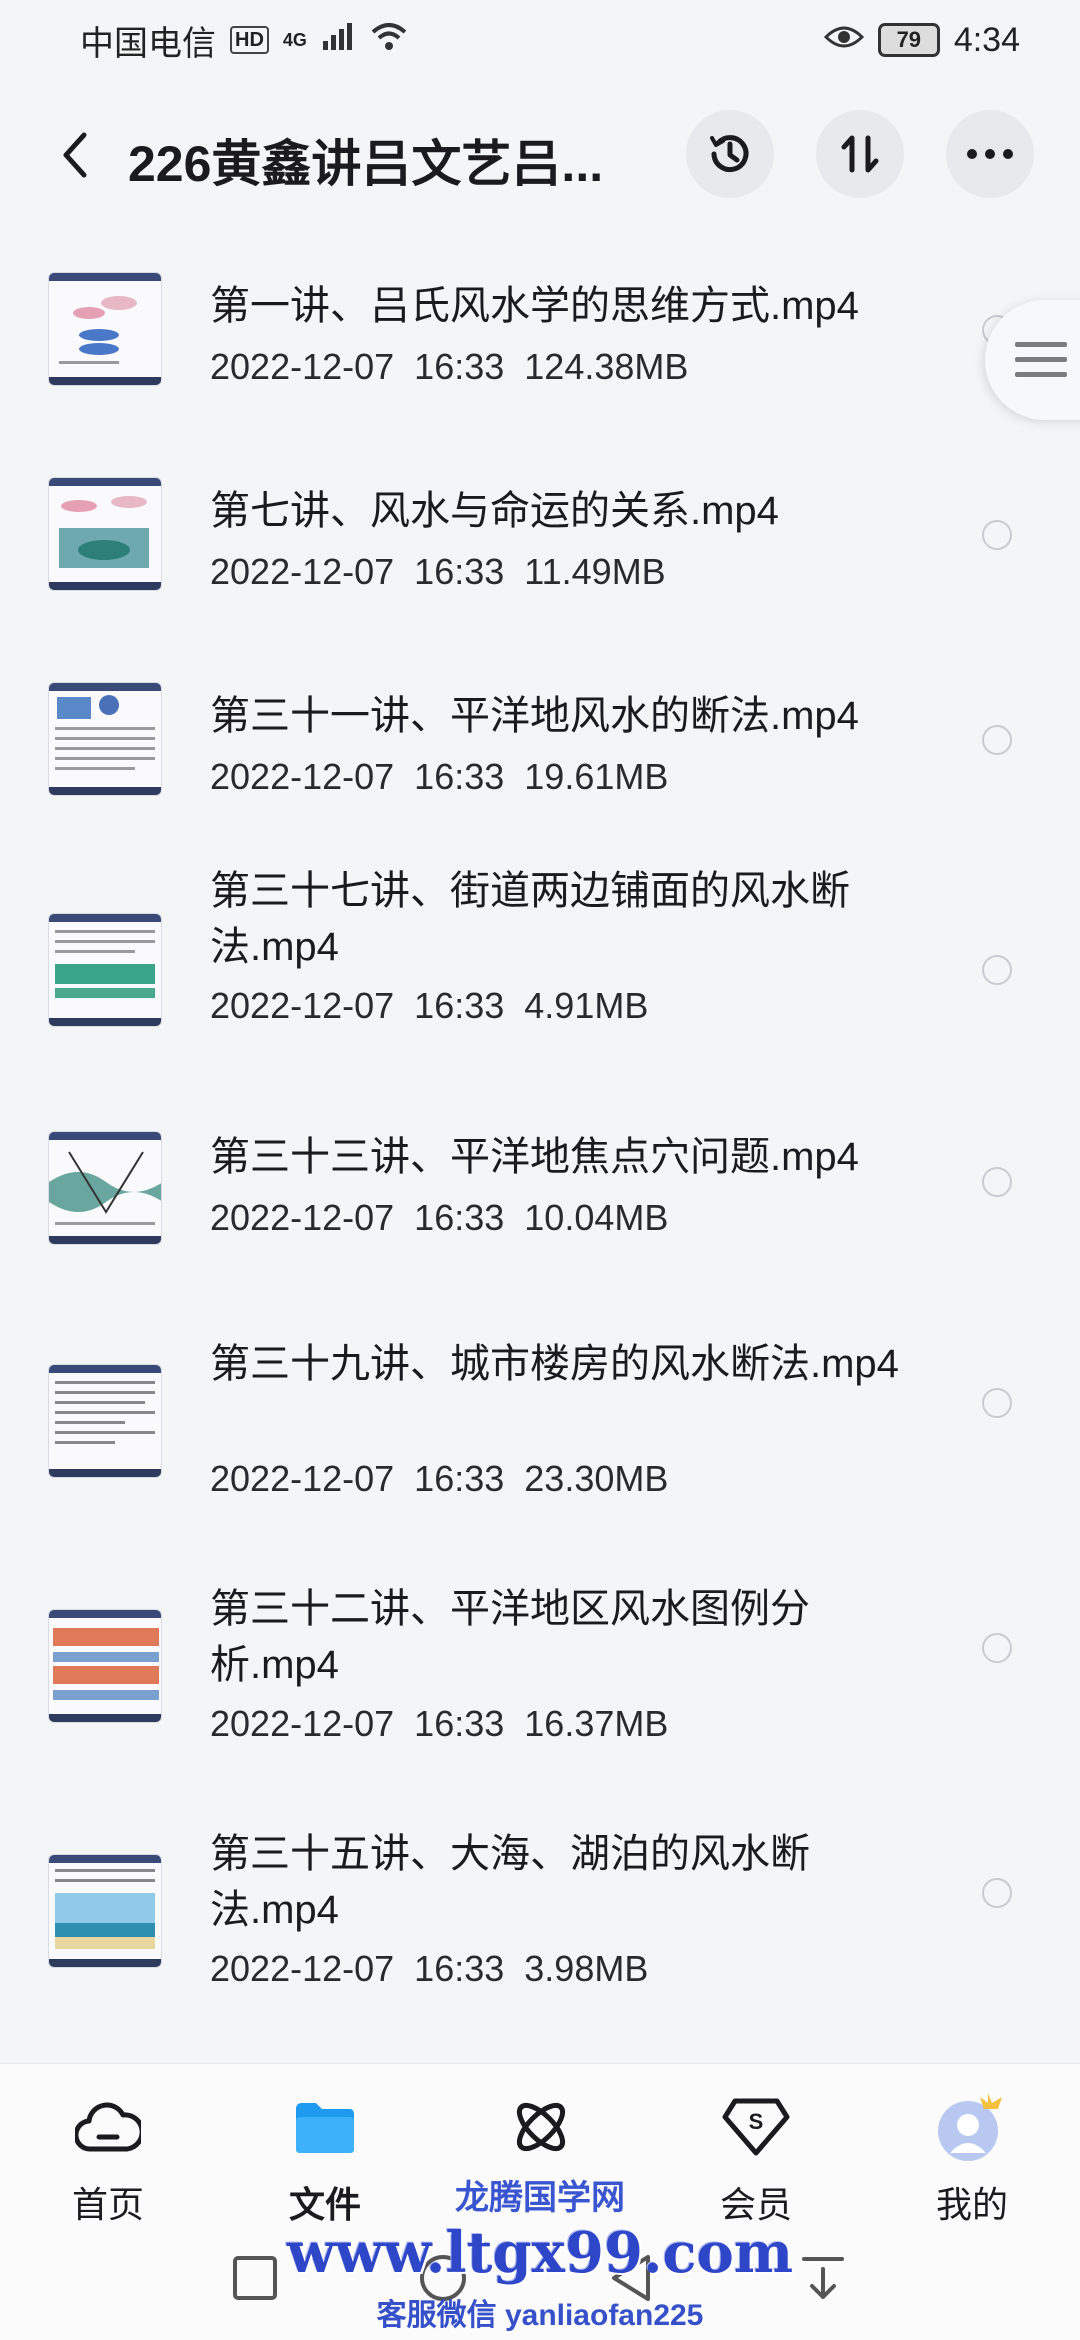  Describe the element at coordinates (294, 39) in the screenshot. I see `network-label: 4G` at that location.